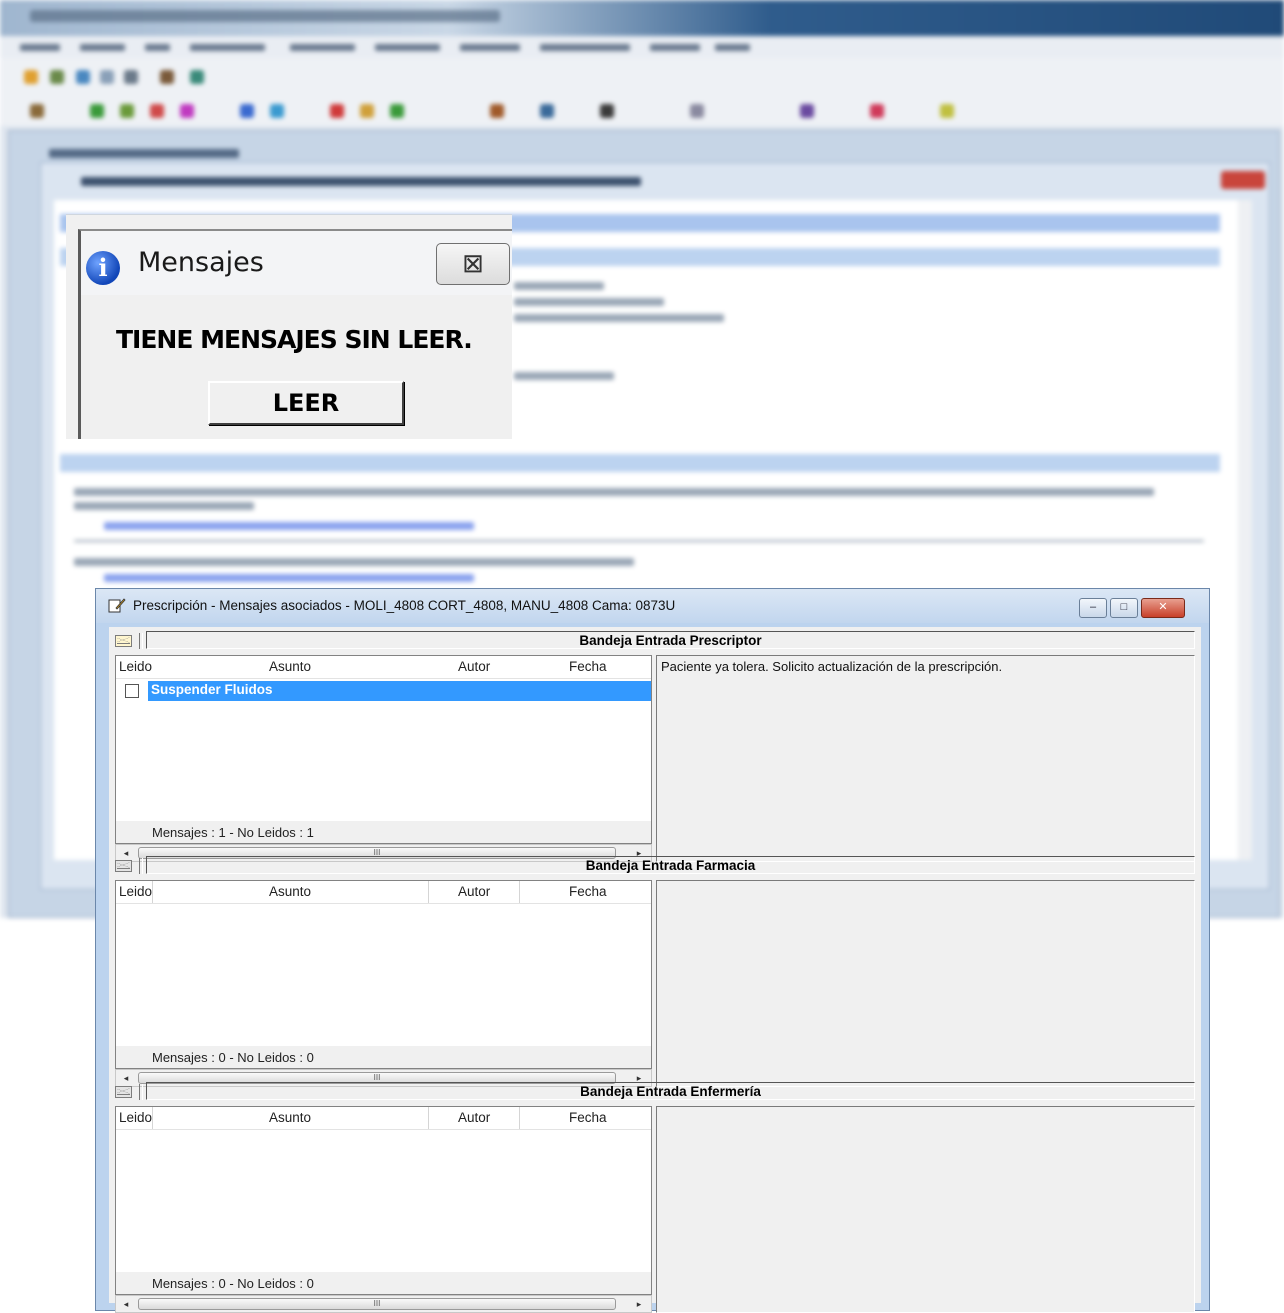 Image resolution: width=1284 pixels, height=1313 pixels. What do you see at coordinates (132, 691) in the screenshot?
I see `leido-checkbox` at bounding box center [132, 691].